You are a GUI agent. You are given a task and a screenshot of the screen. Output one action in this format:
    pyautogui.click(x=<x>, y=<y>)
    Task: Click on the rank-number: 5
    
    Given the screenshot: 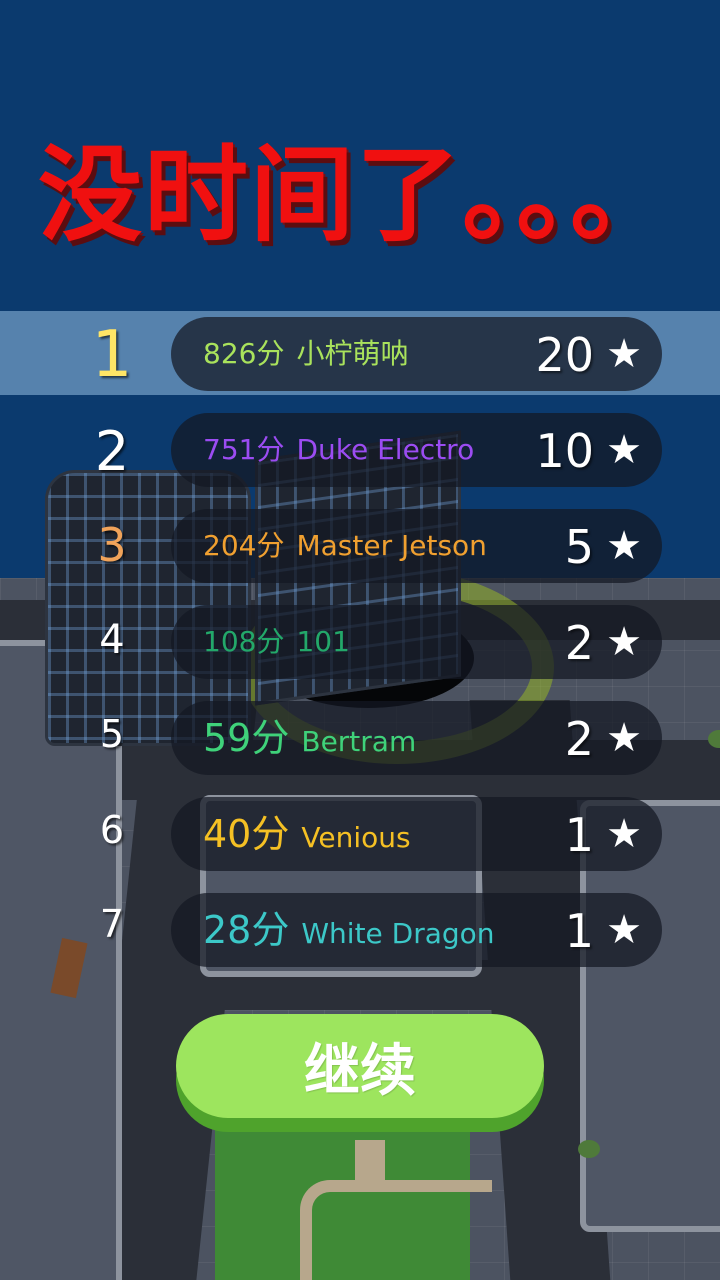 What is the action you would take?
    pyautogui.click(x=112, y=734)
    